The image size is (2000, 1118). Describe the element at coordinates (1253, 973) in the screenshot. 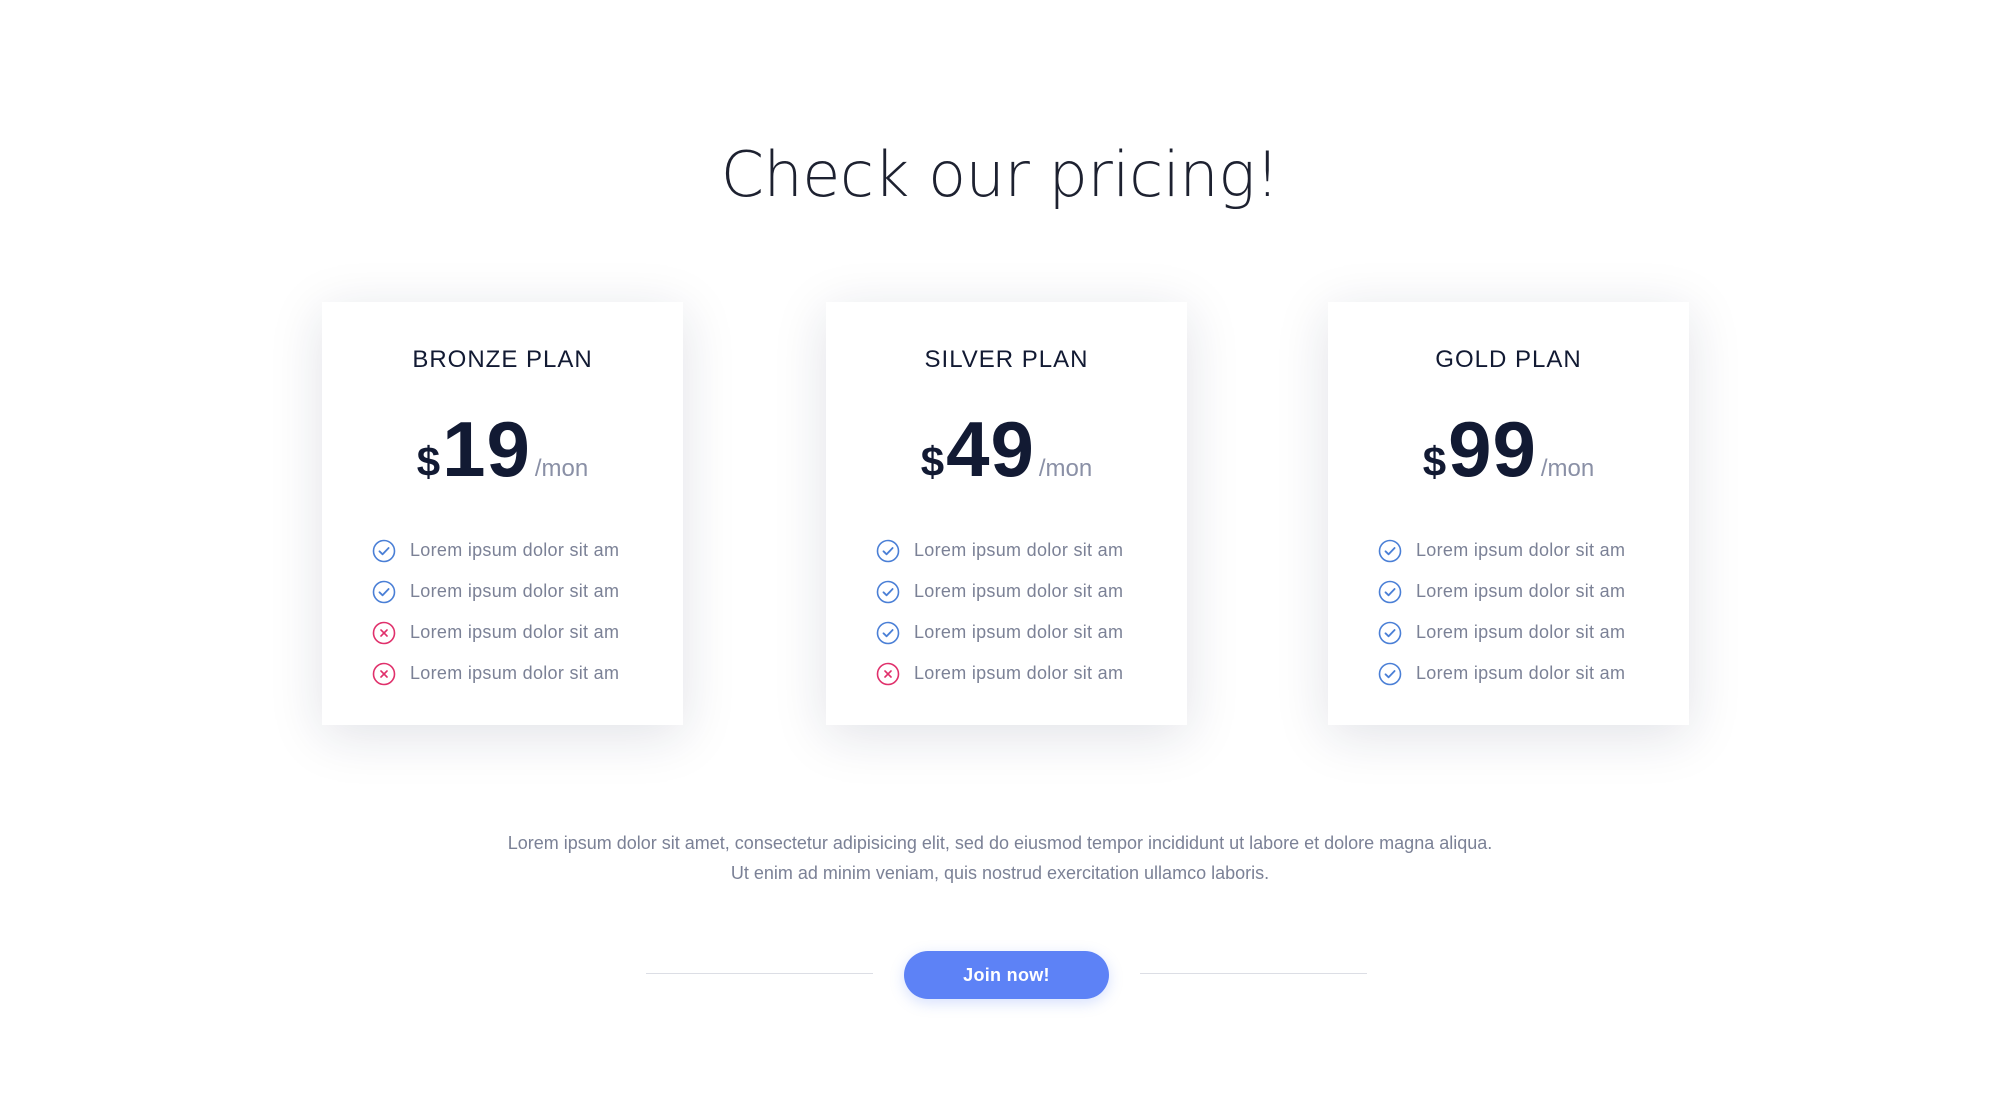

I see `divider-right` at that location.